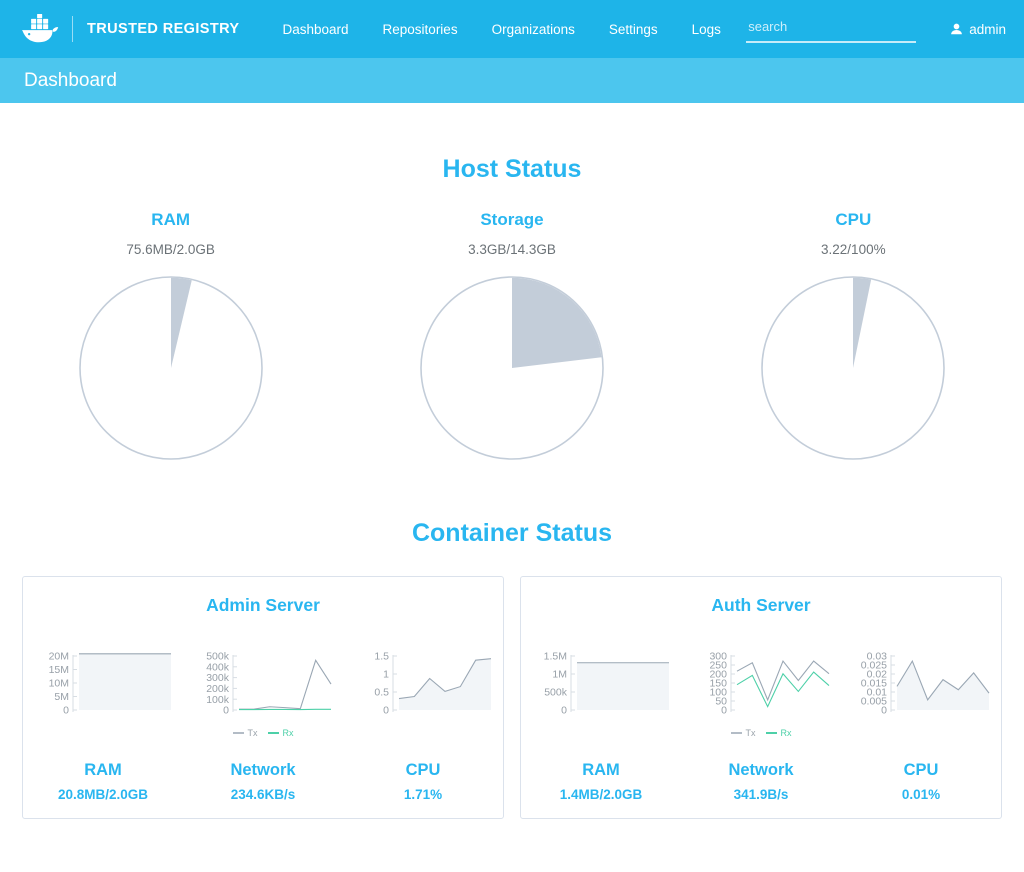 This screenshot has width=1024, height=872. I want to click on pie-chart-storage, so click(512, 368).